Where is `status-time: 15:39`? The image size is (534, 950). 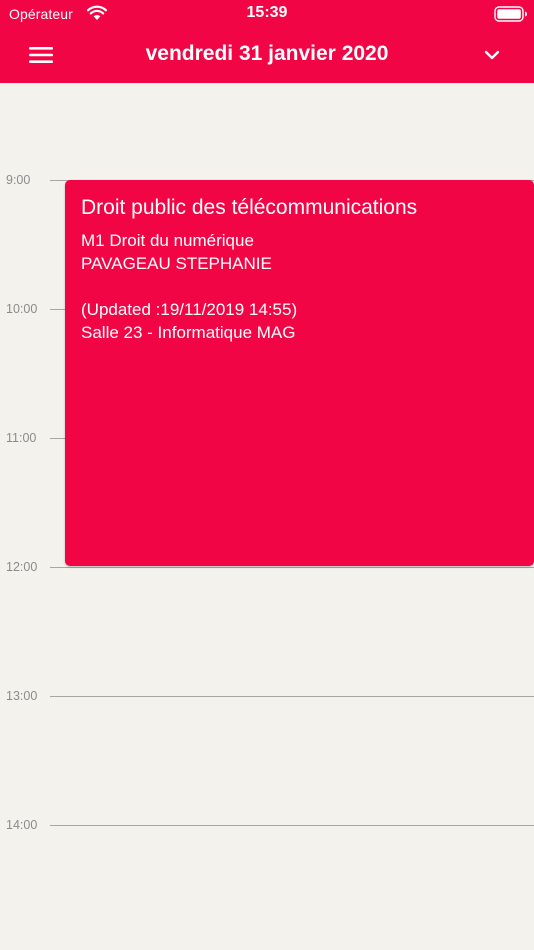
status-time: 15:39 is located at coordinates (267, 12).